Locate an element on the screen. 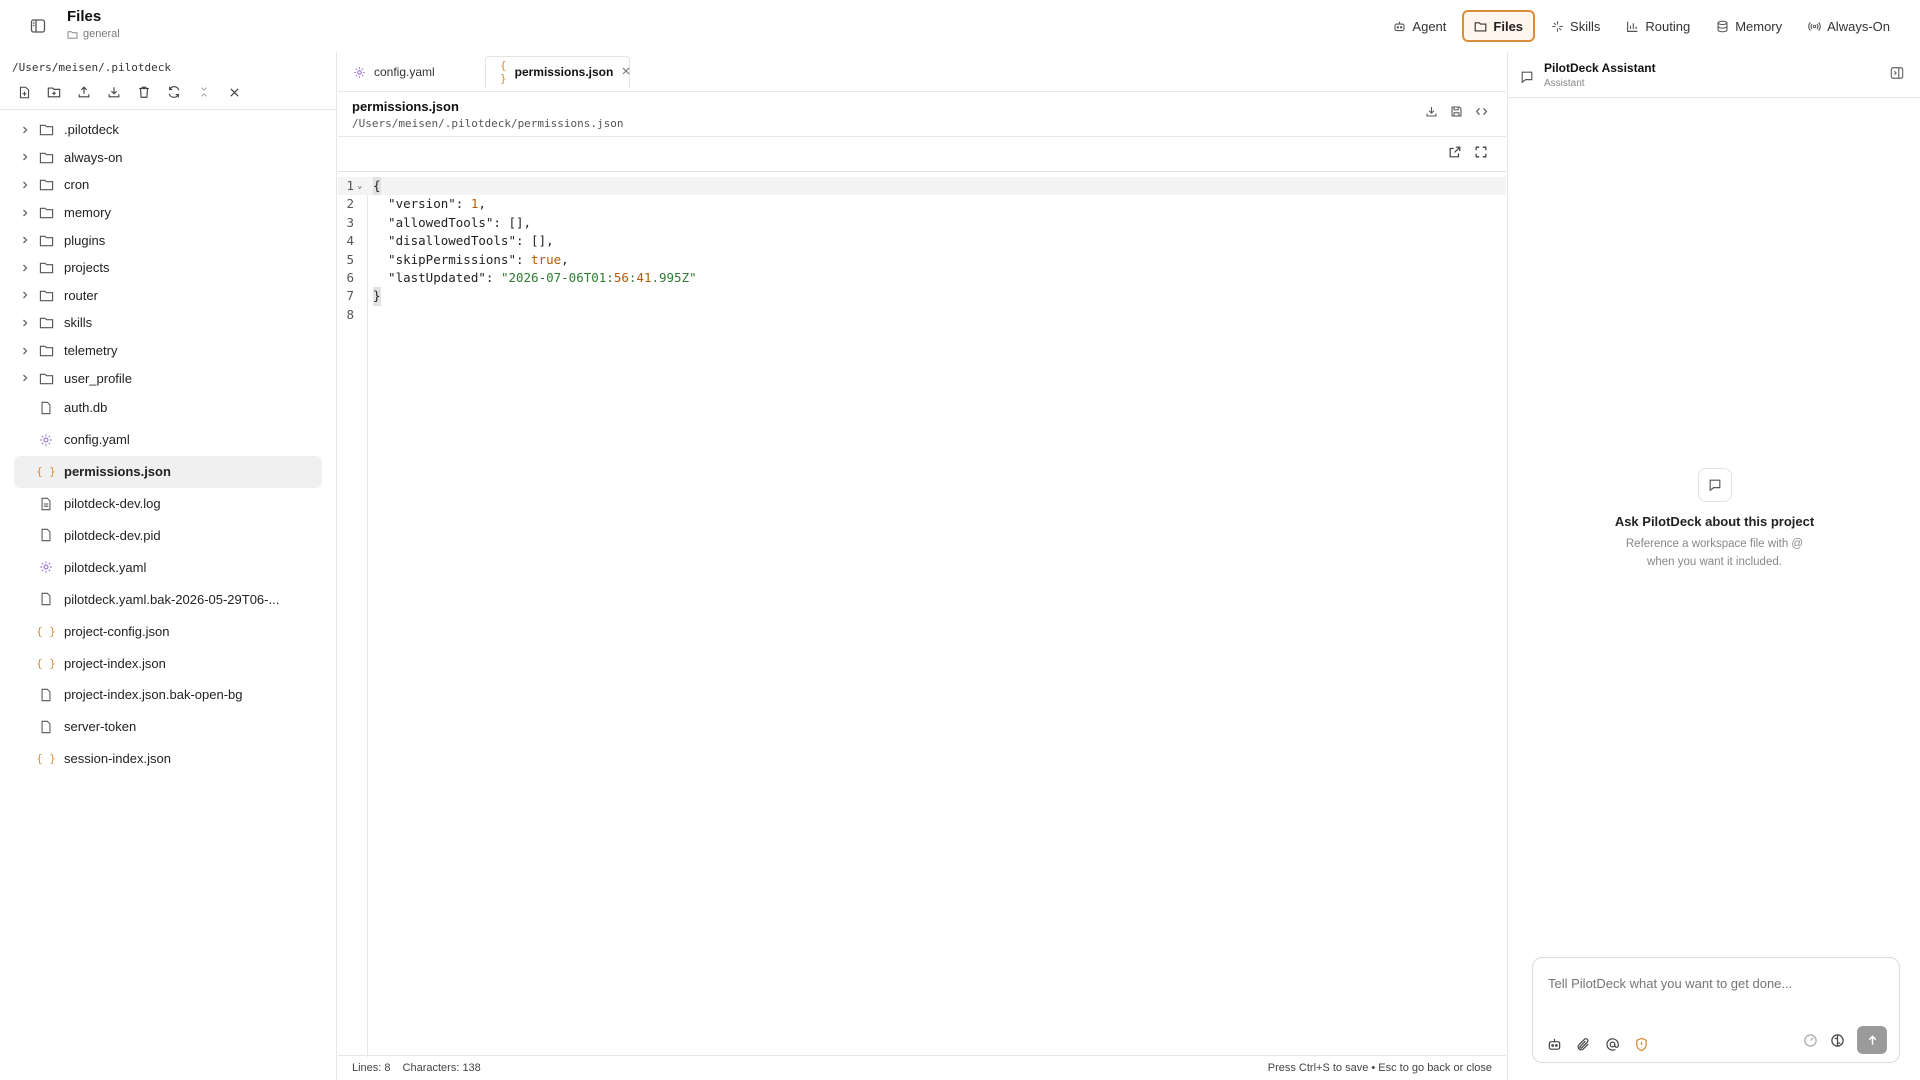  tree-file-session-index-json: { } session-index.json is located at coordinates (168, 759).